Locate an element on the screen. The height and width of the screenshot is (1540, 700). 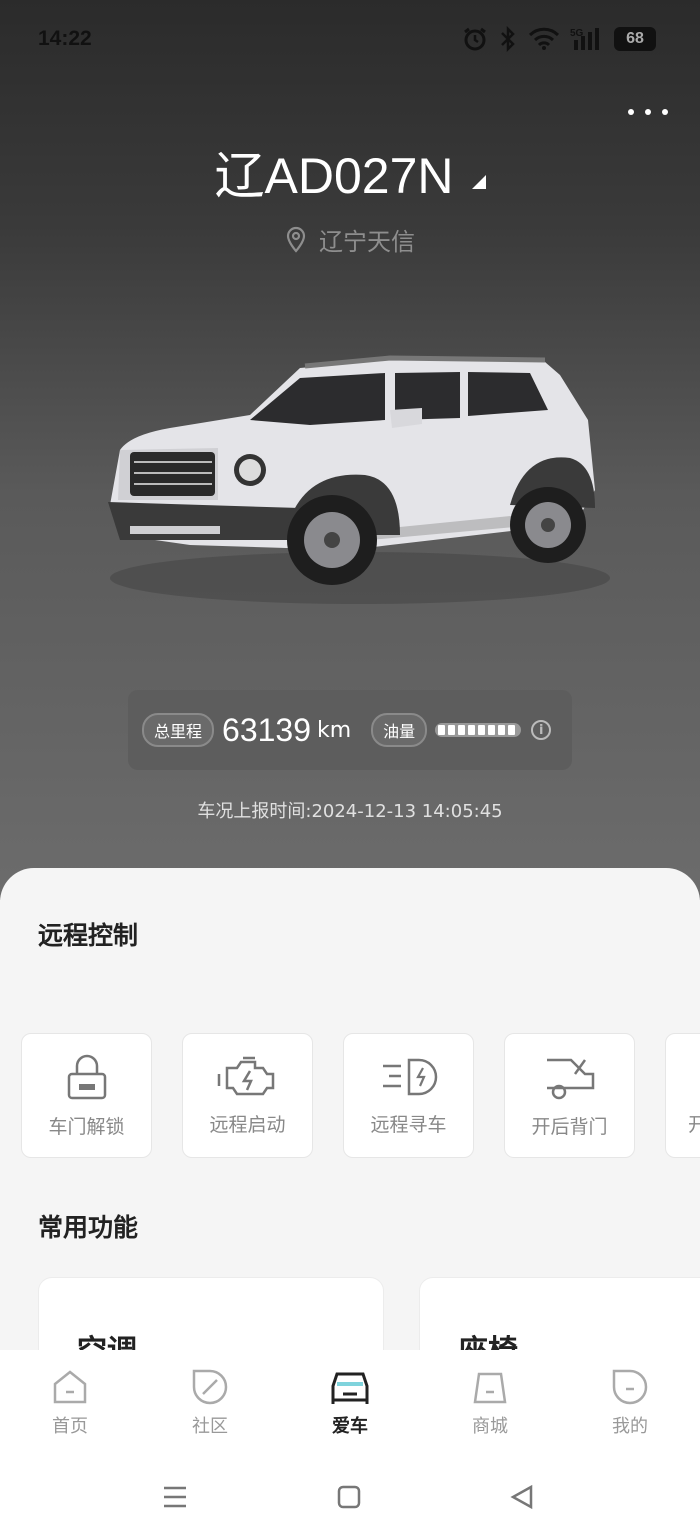
report-time: 车况上报时间:2024-12-13 14:05:45 is located at coordinates (350, 811).